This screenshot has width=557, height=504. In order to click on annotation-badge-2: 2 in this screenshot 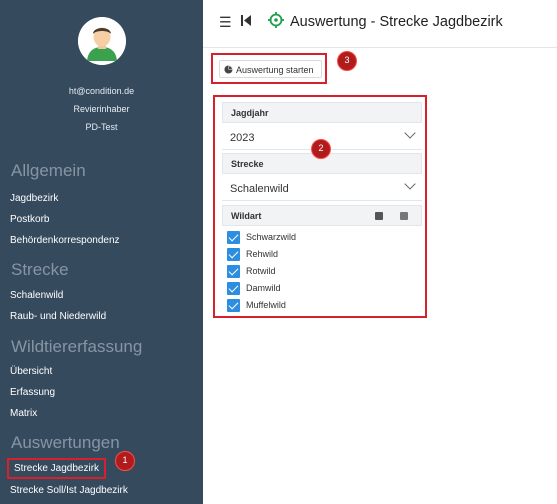, I will do `click(321, 149)`.